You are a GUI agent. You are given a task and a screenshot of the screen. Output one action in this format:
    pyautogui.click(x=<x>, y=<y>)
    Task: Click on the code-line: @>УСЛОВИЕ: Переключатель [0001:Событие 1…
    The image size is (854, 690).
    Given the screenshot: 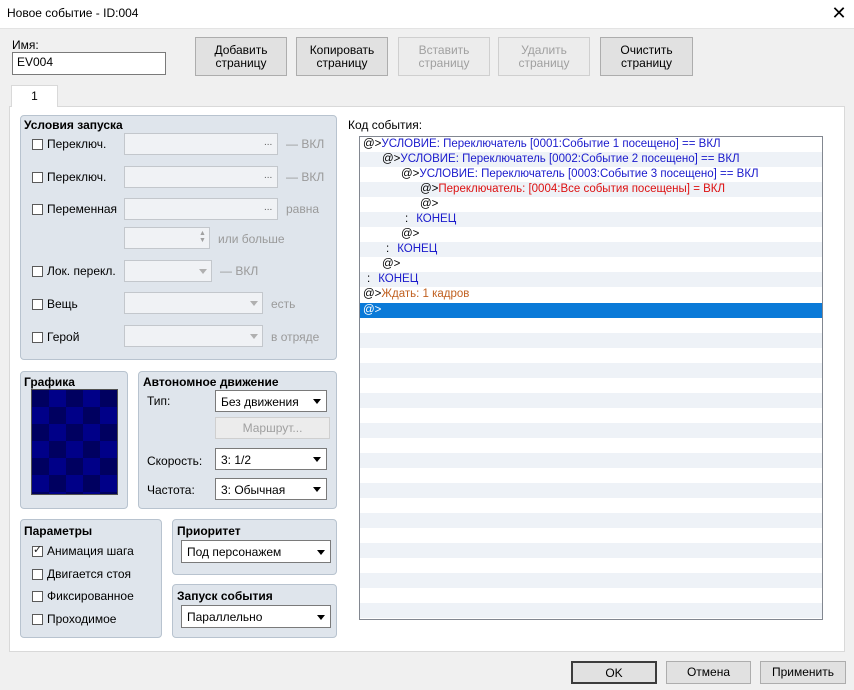 What is the action you would take?
    pyautogui.click(x=591, y=144)
    